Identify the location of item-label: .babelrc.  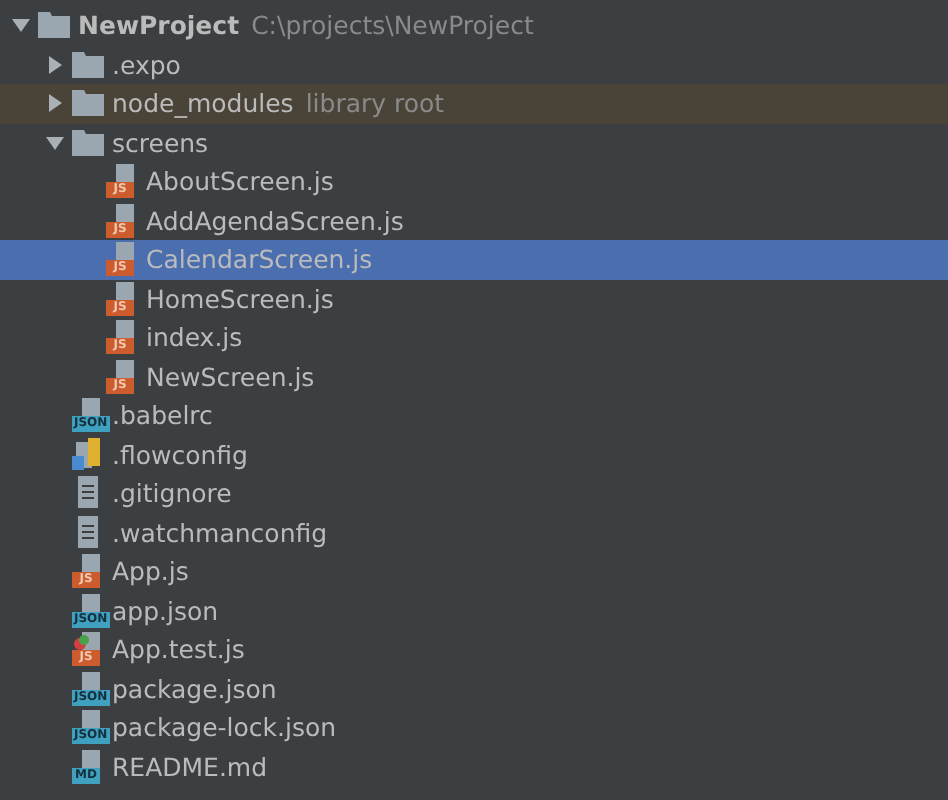
(162, 415).